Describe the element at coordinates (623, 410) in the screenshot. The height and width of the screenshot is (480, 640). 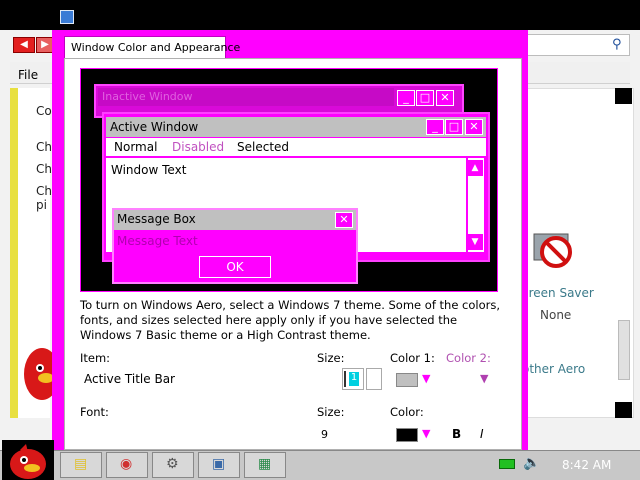
I see `scroll-down-button` at that location.